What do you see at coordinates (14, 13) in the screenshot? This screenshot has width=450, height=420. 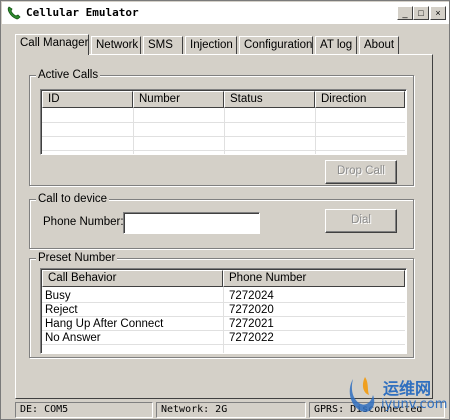 I see `phone-handset-icon` at bounding box center [14, 13].